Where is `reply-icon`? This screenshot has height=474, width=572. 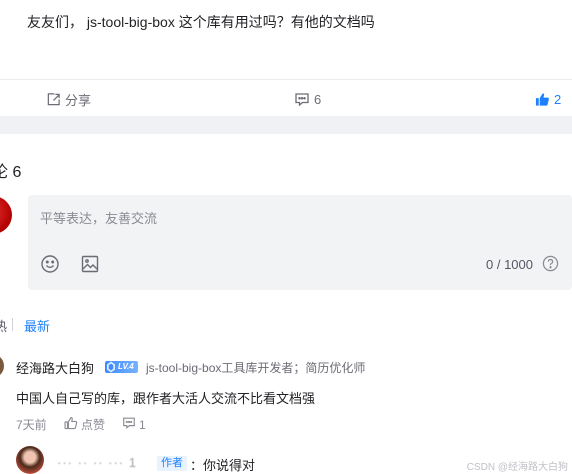
reply-icon is located at coordinates (129, 424).